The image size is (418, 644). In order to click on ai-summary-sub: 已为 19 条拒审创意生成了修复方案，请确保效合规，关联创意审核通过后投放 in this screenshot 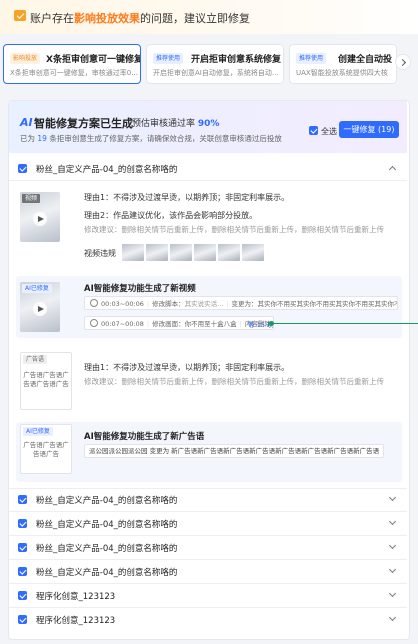, I will do `click(151, 138)`.